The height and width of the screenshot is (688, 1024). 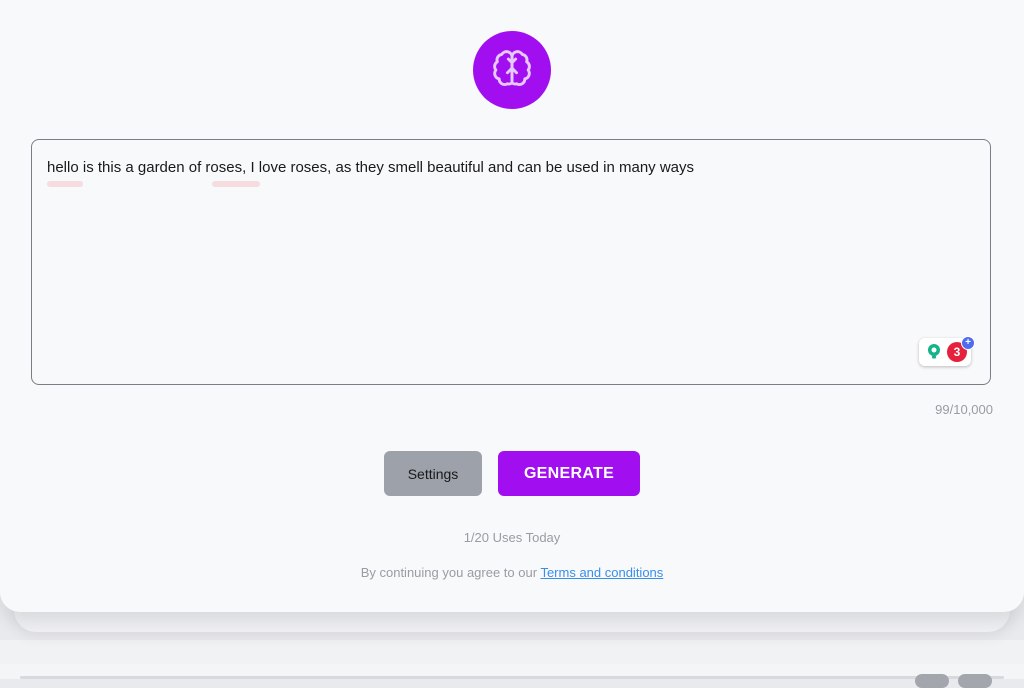 I want to click on plus-icon: +, so click(x=968, y=343).